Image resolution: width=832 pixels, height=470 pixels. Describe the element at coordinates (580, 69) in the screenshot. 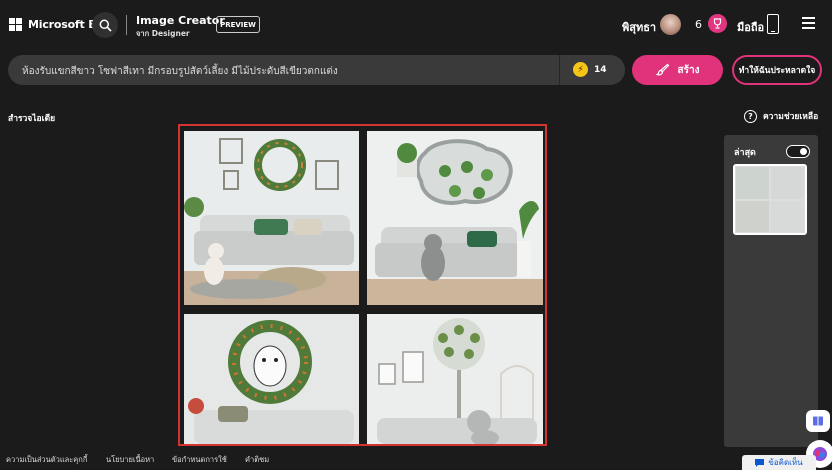

I see `boost-lightning-icon: ⚡` at that location.